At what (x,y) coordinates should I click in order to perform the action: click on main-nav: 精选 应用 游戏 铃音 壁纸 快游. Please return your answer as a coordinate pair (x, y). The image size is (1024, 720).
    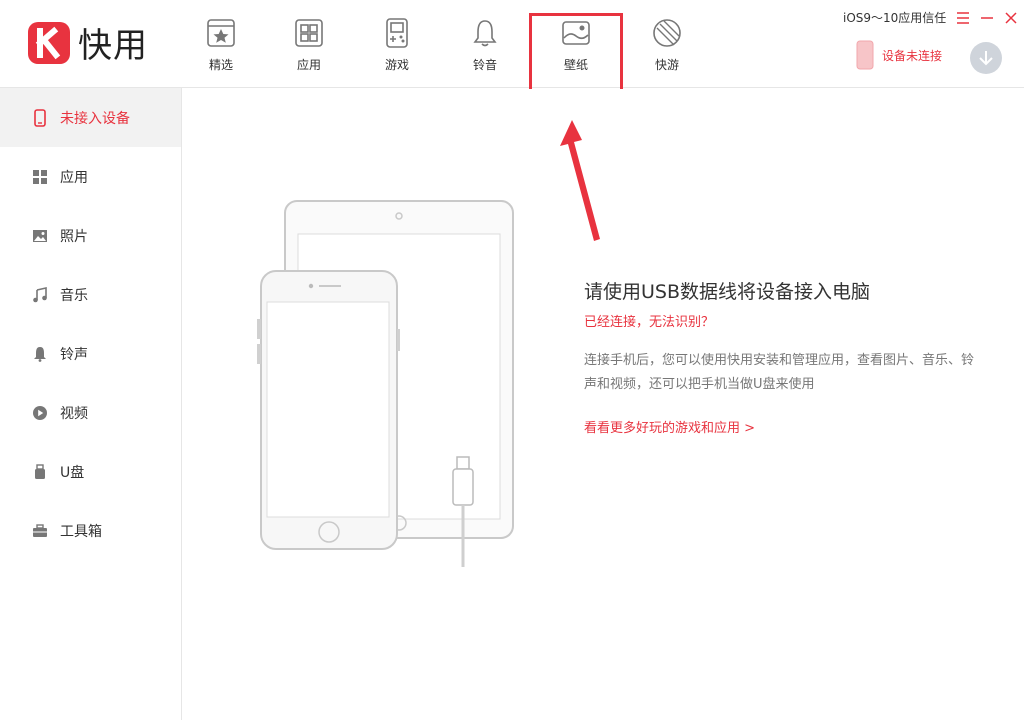
    Looking at the image, I should click on (444, 49).